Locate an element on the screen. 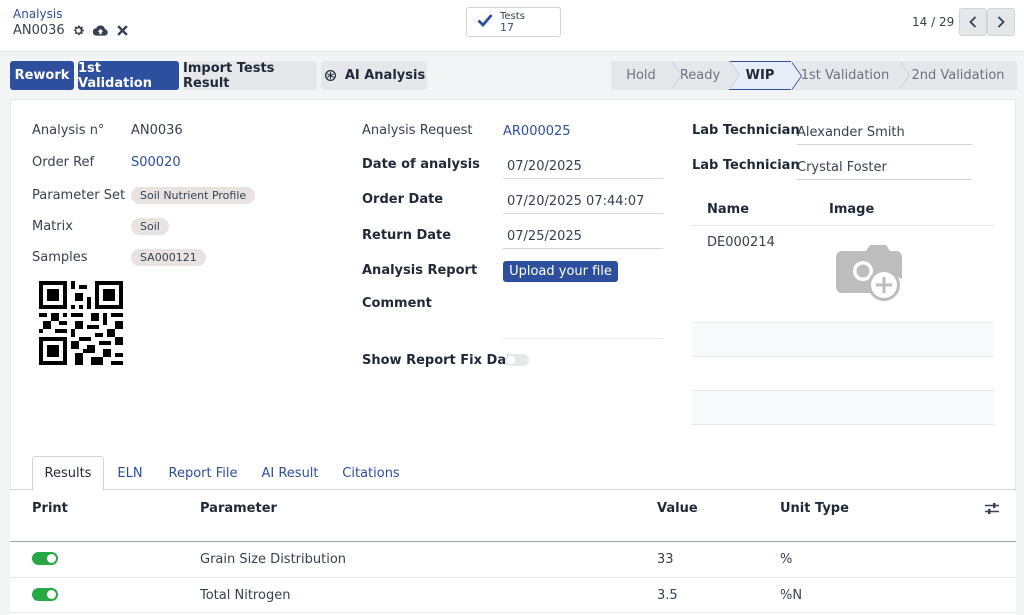 The image size is (1024, 615). pager-next-button is located at coordinates (1001, 22).